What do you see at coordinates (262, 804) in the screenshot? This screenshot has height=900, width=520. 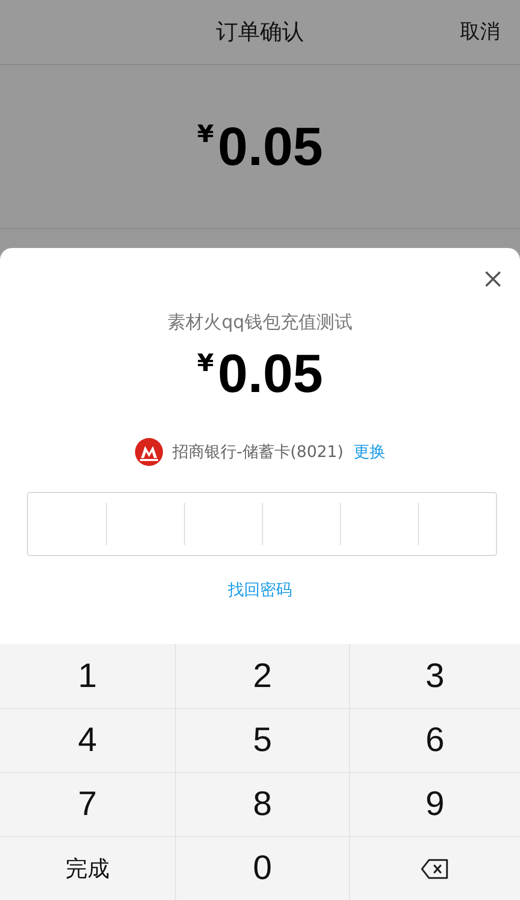 I see `number-key: 8` at bounding box center [262, 804].